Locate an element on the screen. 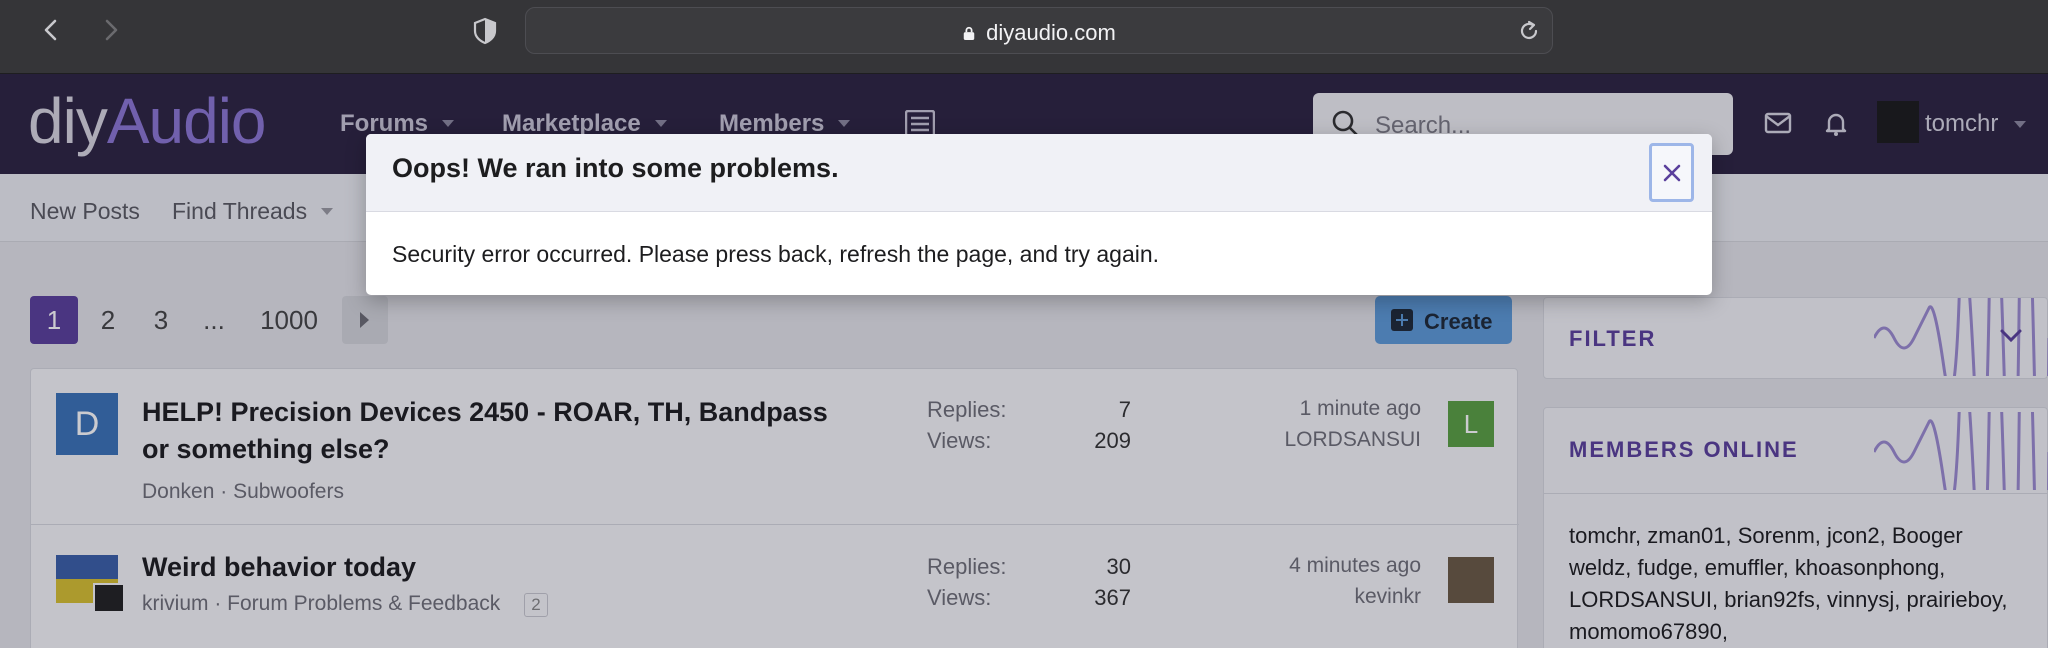  close-icon is located at coordinates (1672, 173).